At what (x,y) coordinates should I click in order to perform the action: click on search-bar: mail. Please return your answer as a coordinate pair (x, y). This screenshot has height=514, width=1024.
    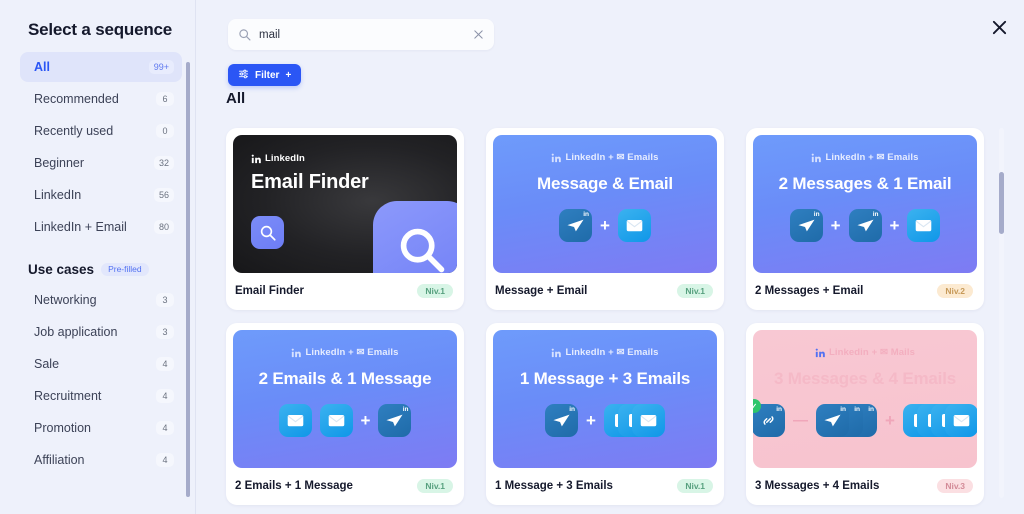
    Looking at the image, I should click on (361, 34).